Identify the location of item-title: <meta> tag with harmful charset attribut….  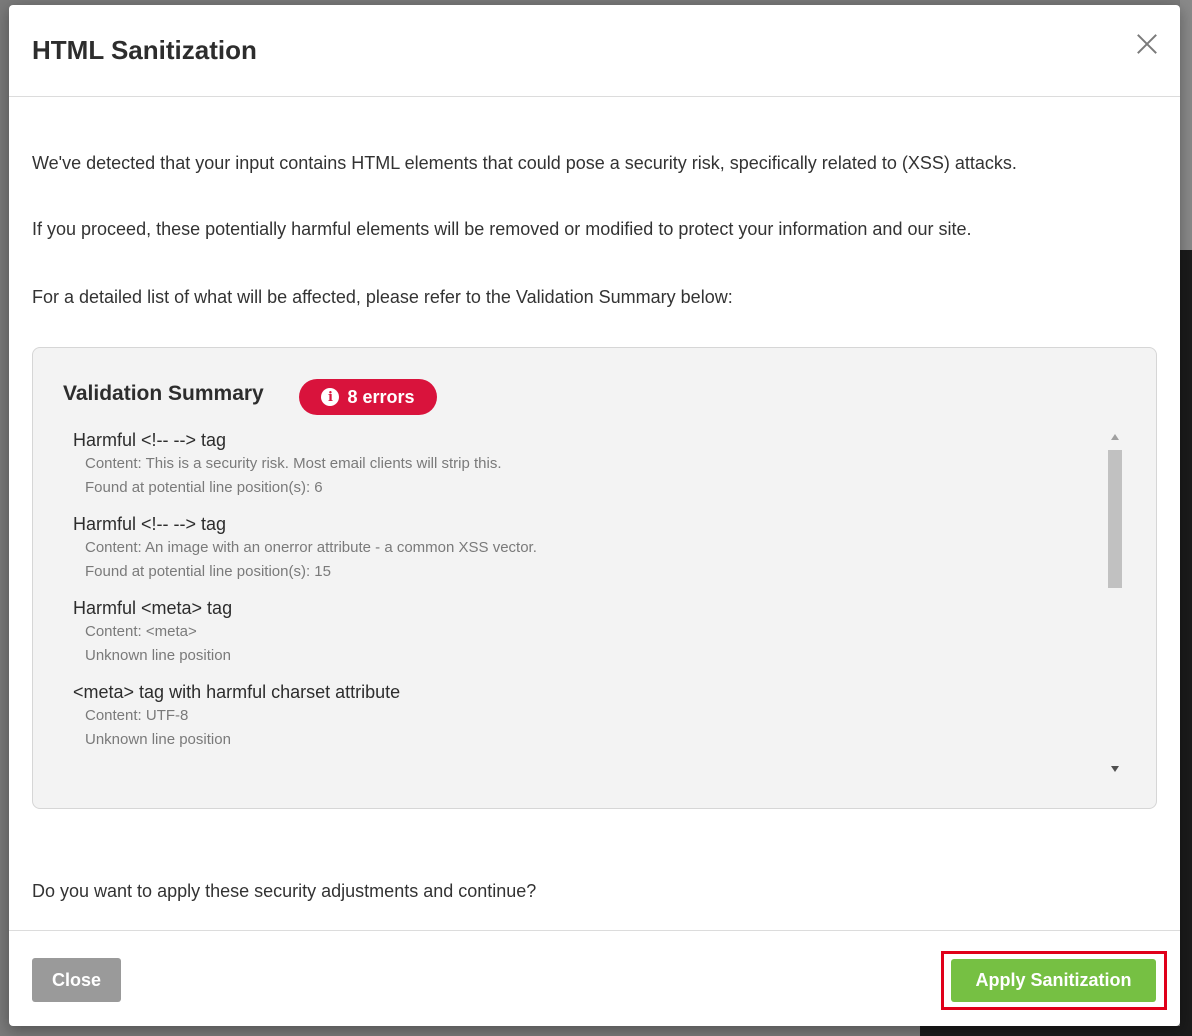
(237, 692).